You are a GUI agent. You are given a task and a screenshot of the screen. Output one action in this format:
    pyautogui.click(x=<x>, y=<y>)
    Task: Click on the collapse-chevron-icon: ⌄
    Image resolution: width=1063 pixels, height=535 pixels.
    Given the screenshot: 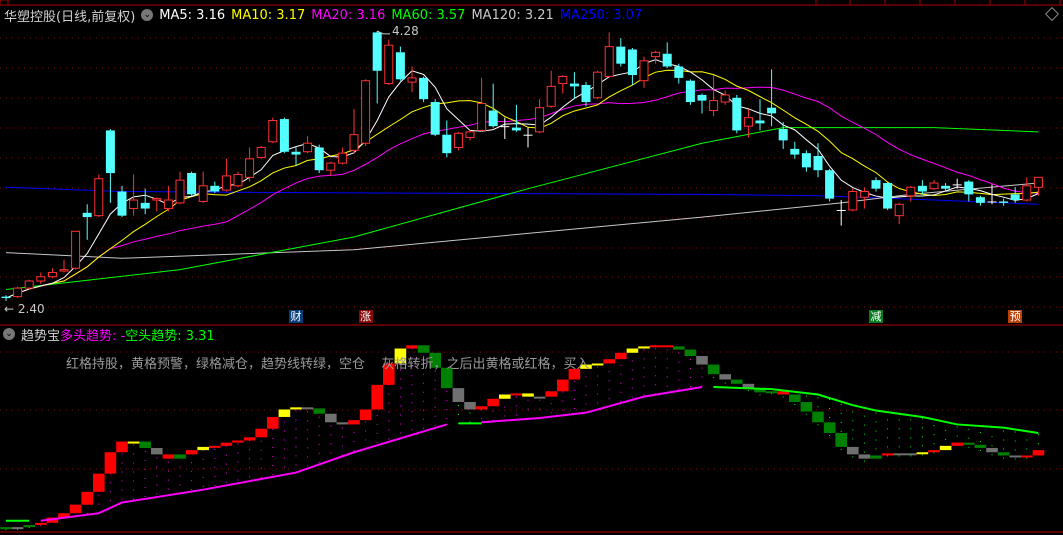 What is the action you would take?
    pyautogui.click(x=147, y=15)
    